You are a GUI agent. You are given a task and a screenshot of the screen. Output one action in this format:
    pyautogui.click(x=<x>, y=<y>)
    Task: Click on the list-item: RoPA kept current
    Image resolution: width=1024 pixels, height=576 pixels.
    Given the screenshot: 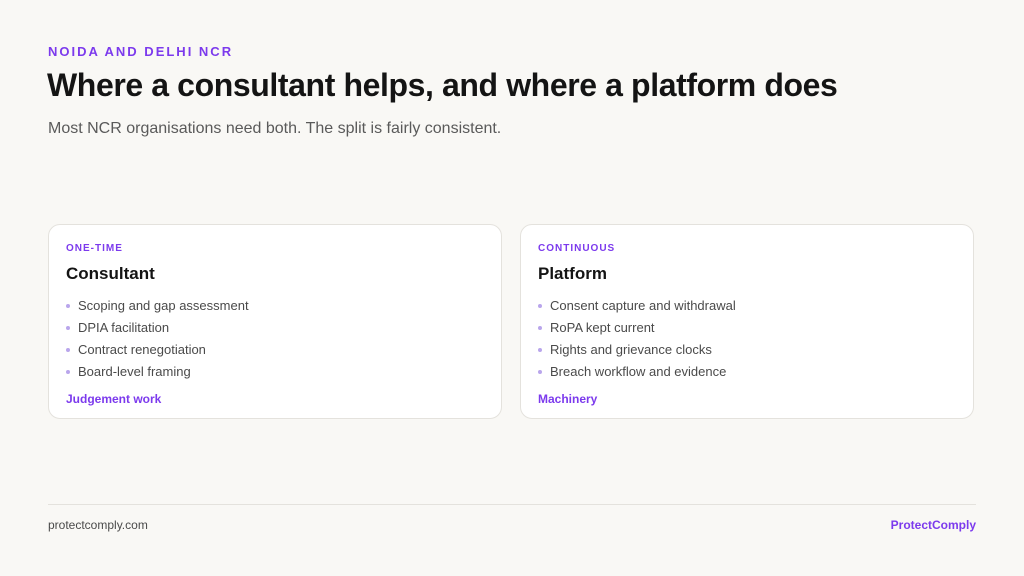 What is the action you would take?
    pyautogui.click(x=747, y=328)
    